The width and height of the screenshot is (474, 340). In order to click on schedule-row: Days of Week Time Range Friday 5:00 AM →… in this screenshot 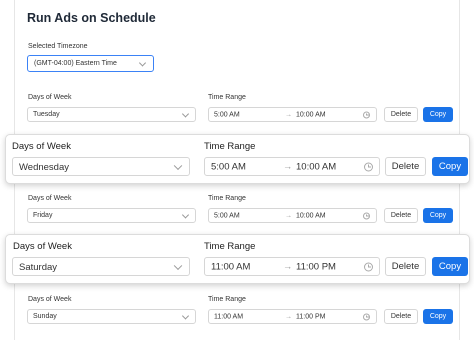, I will do `click(237, 208)`.